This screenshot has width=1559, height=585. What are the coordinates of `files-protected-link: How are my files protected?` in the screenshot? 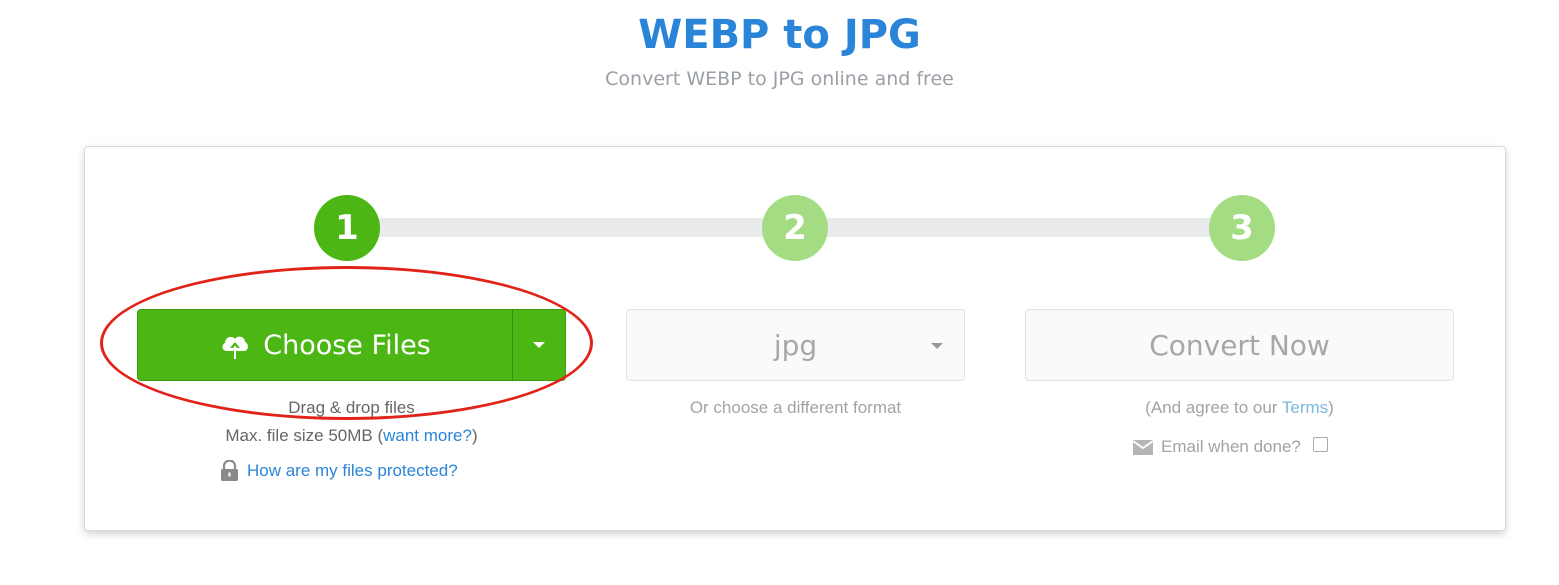 It's located at (352, 471).